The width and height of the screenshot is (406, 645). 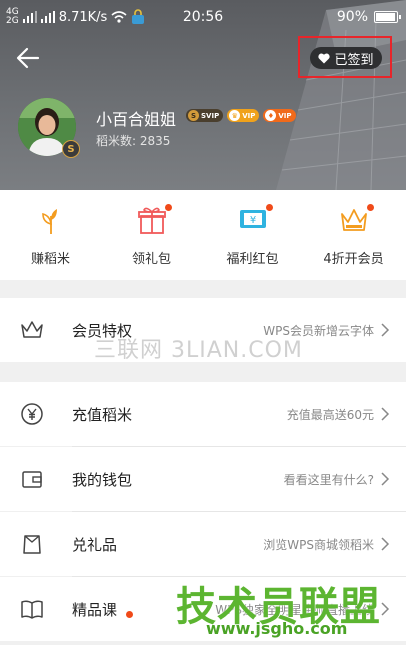 What do you see at coordinates (205, 115) in the screenshot?
I see `svip-badge: S SVIP` at bounding box center [205, 115].